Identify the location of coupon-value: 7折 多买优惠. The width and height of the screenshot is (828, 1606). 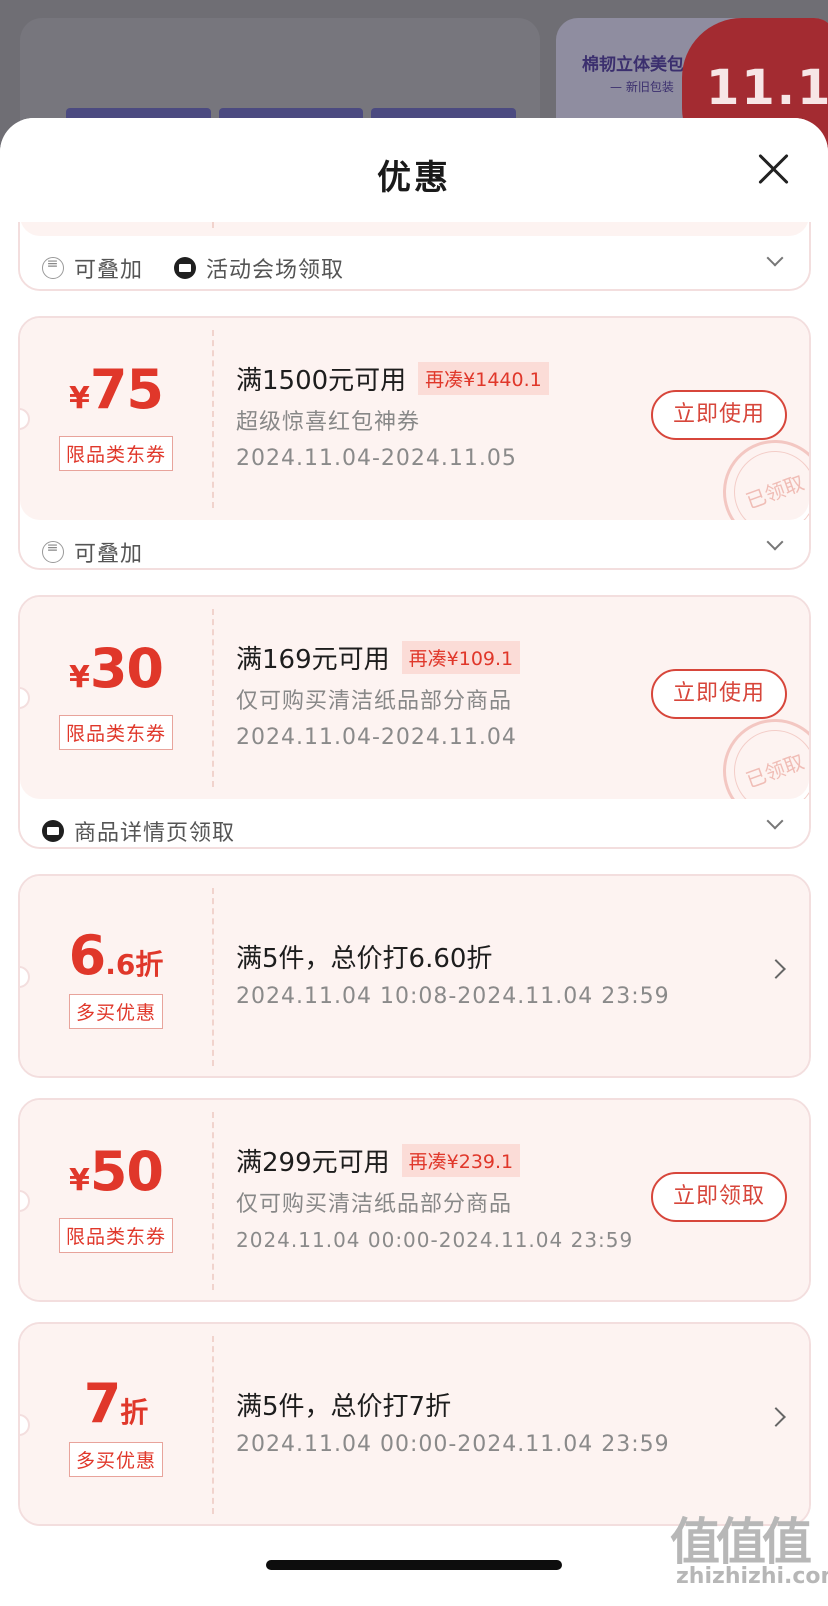
(116, 1424).